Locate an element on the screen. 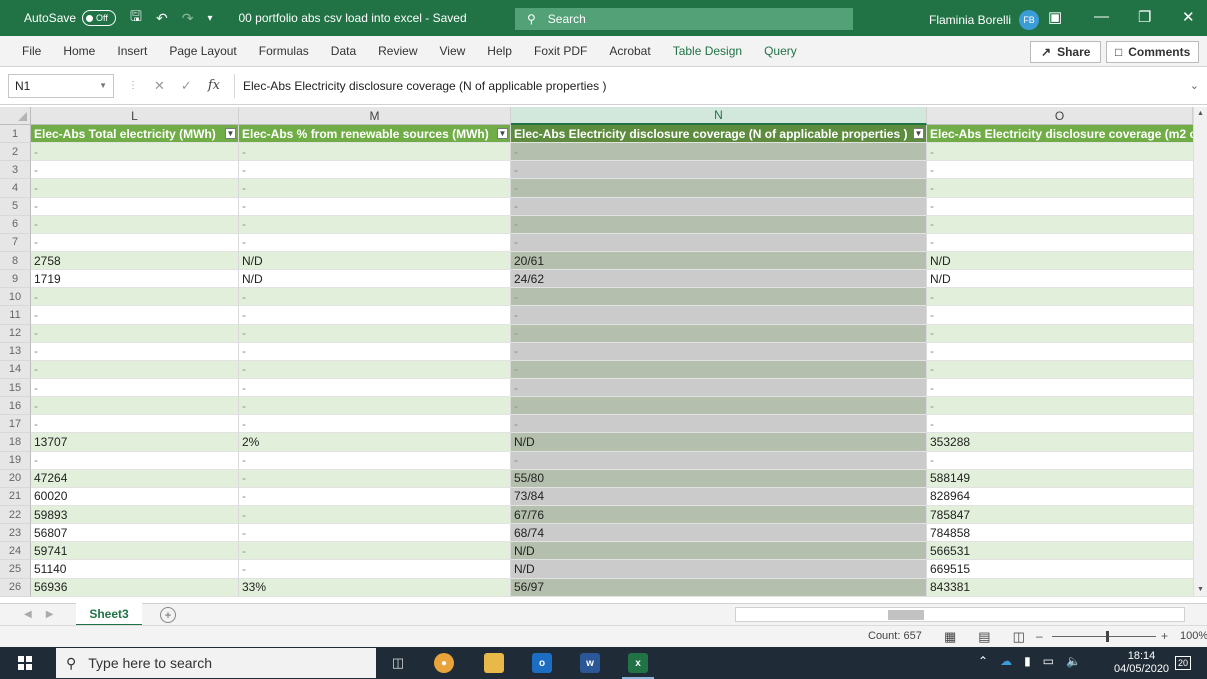  outlook-icon: o is located at coordinates (542, 663).